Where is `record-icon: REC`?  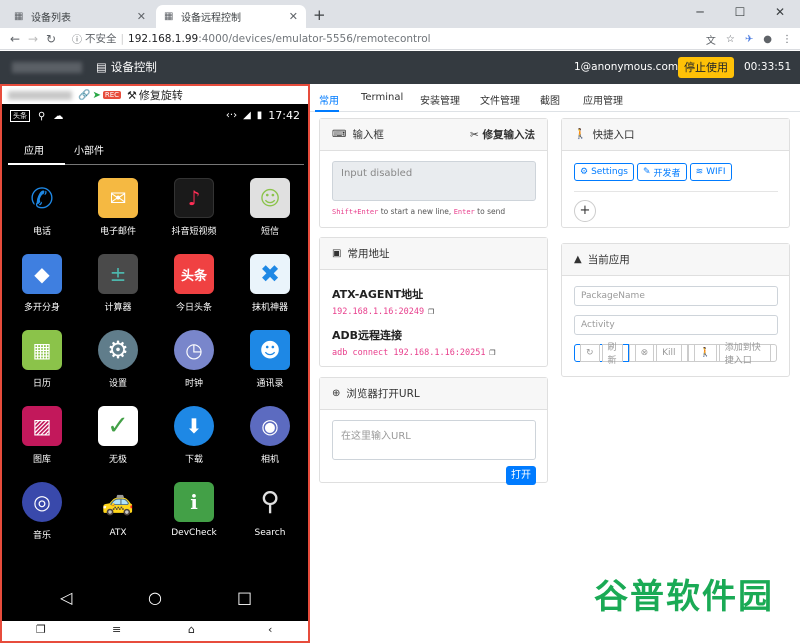 record-icon: REC is located at coordinates (112, 95).